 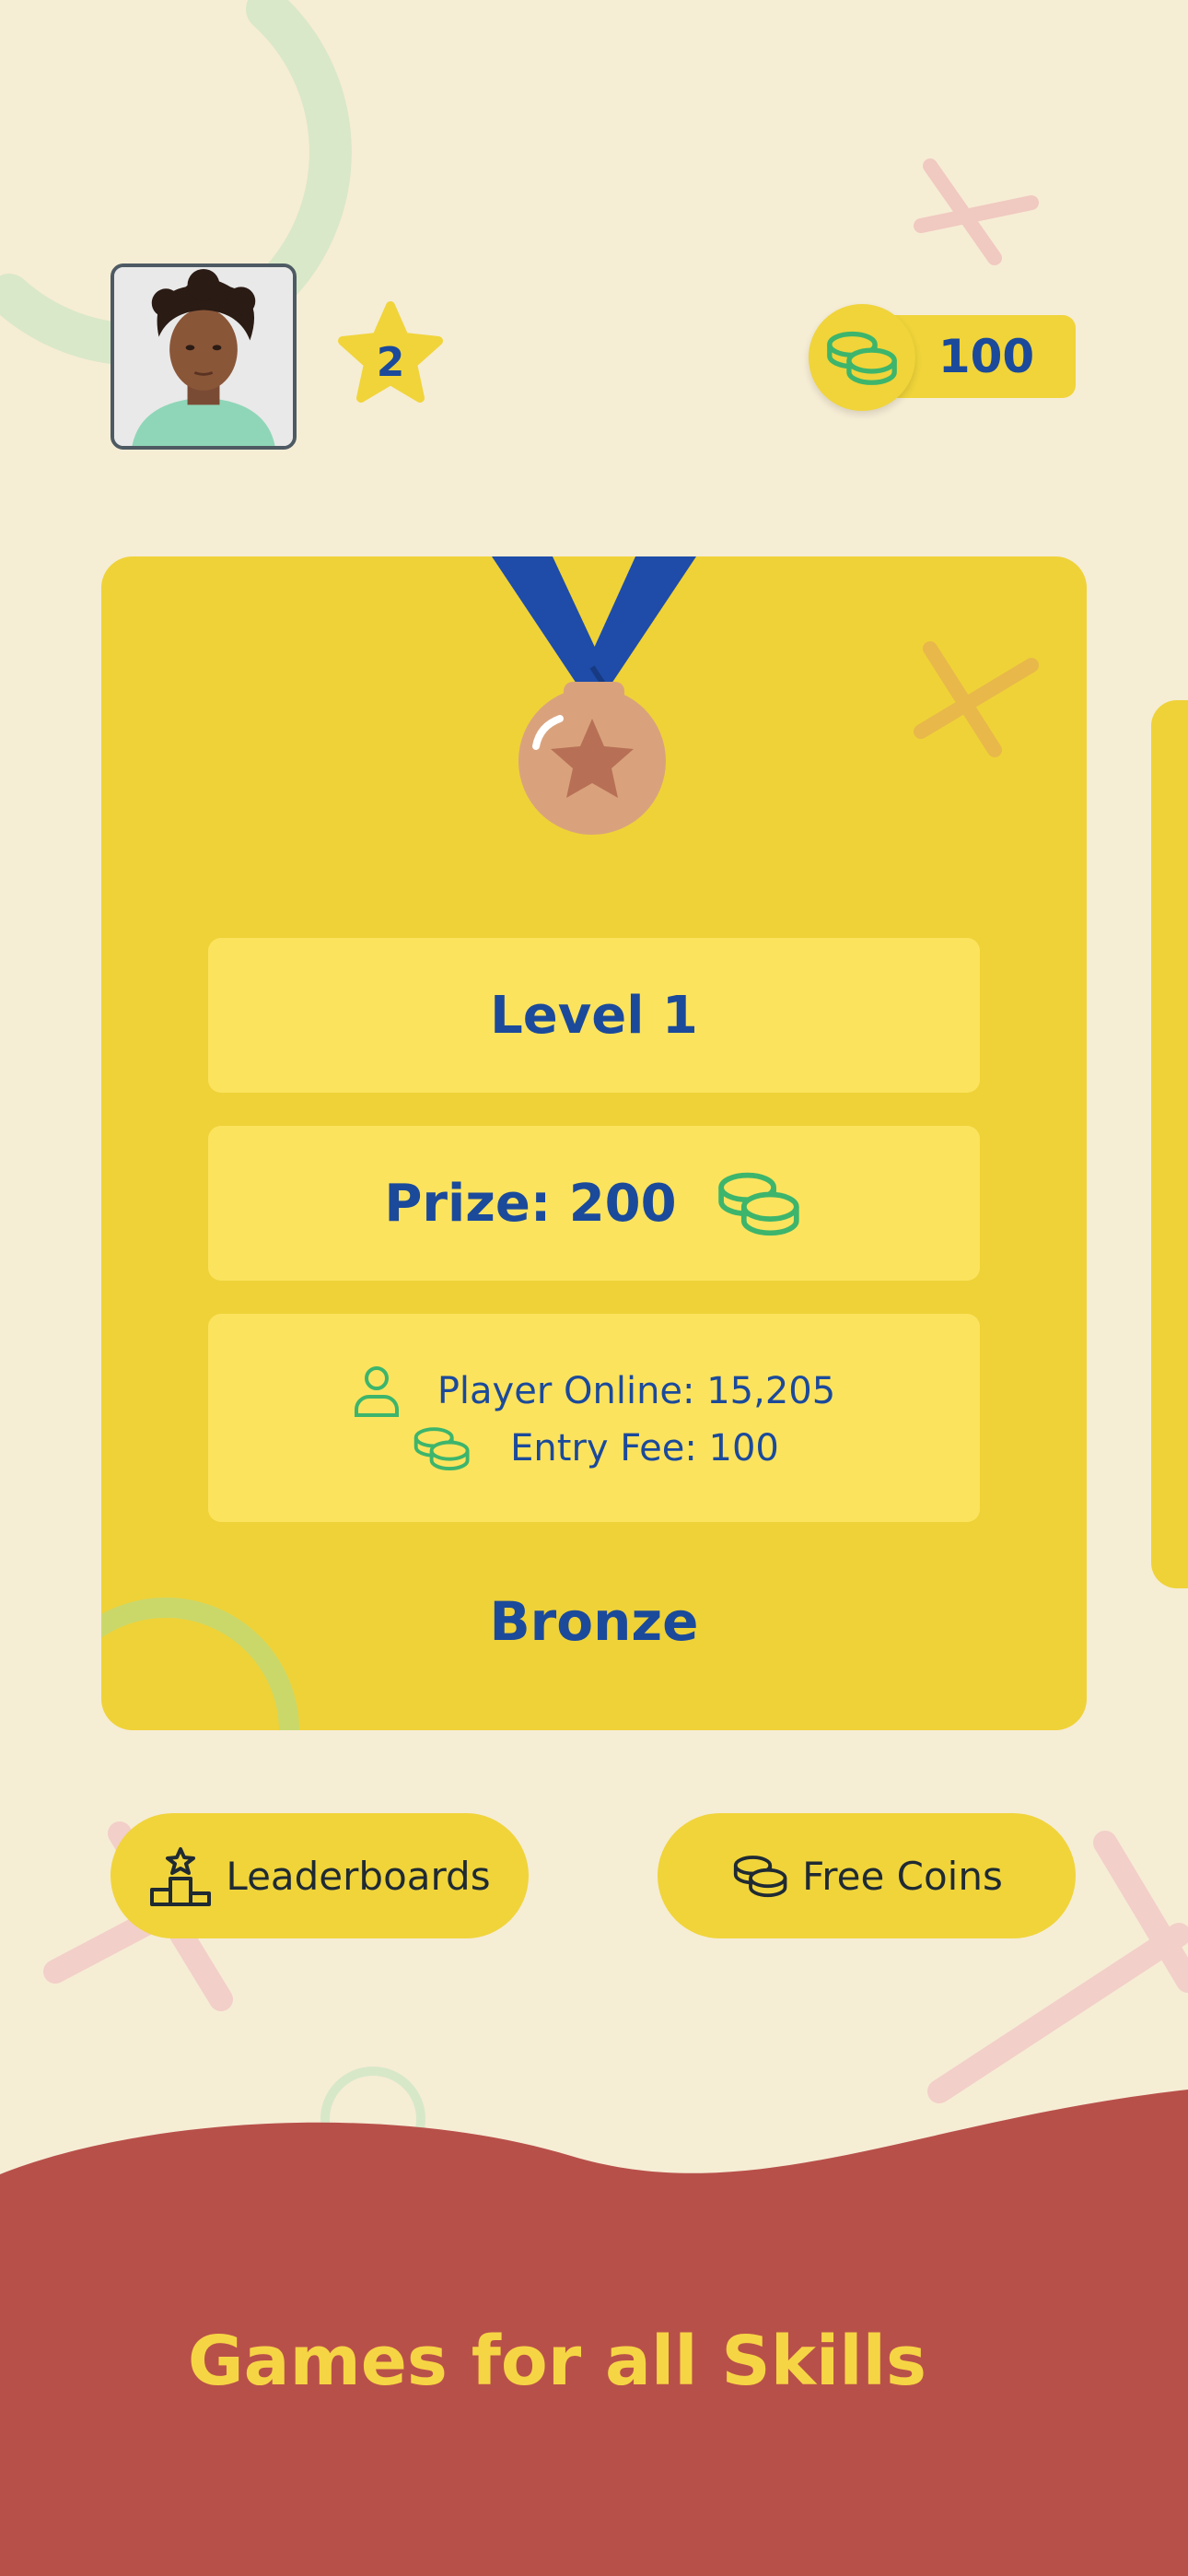 I want to click on coin-balance-icon-badge, so click(x=862, y=357).